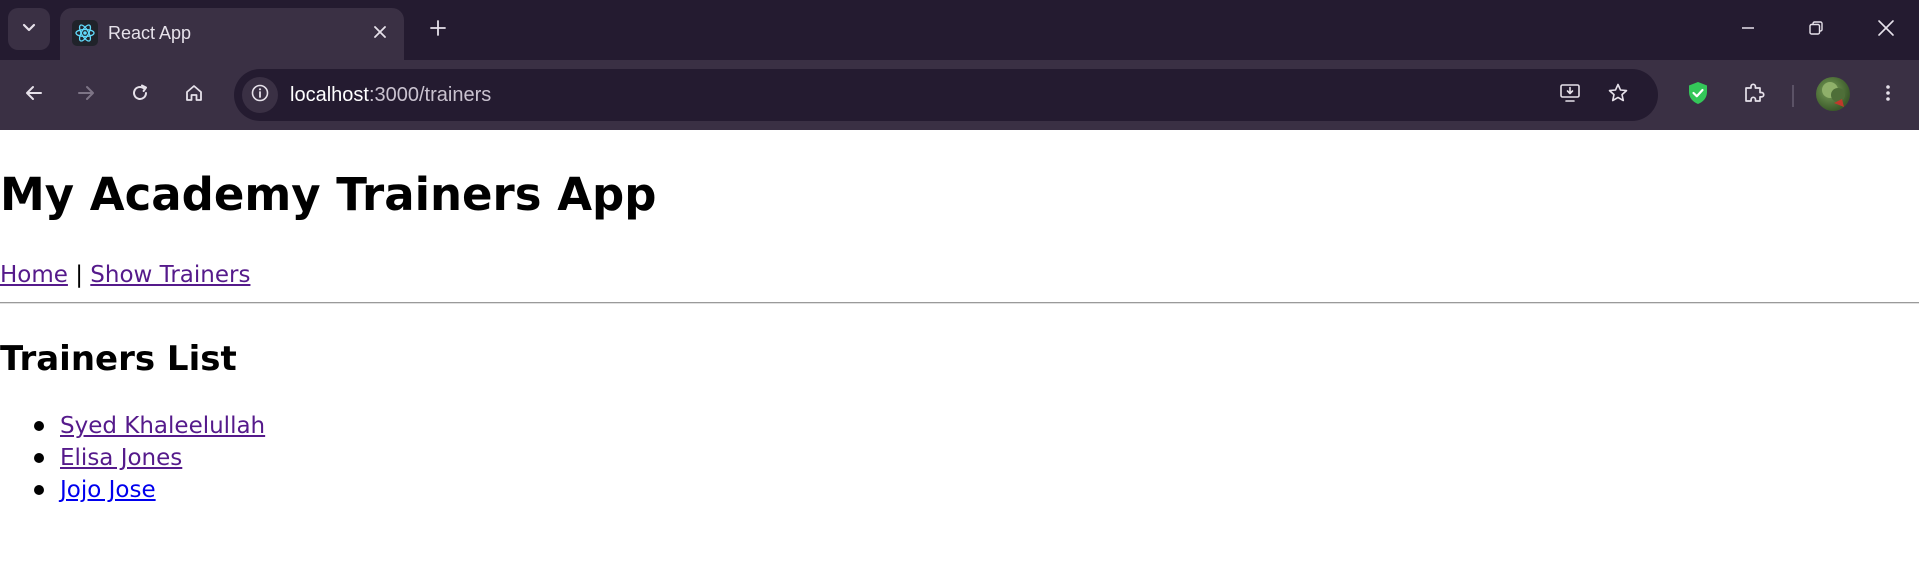 This screenshot has height=582, width=1919. I want to click on tab-close-button, so click(380, 33).